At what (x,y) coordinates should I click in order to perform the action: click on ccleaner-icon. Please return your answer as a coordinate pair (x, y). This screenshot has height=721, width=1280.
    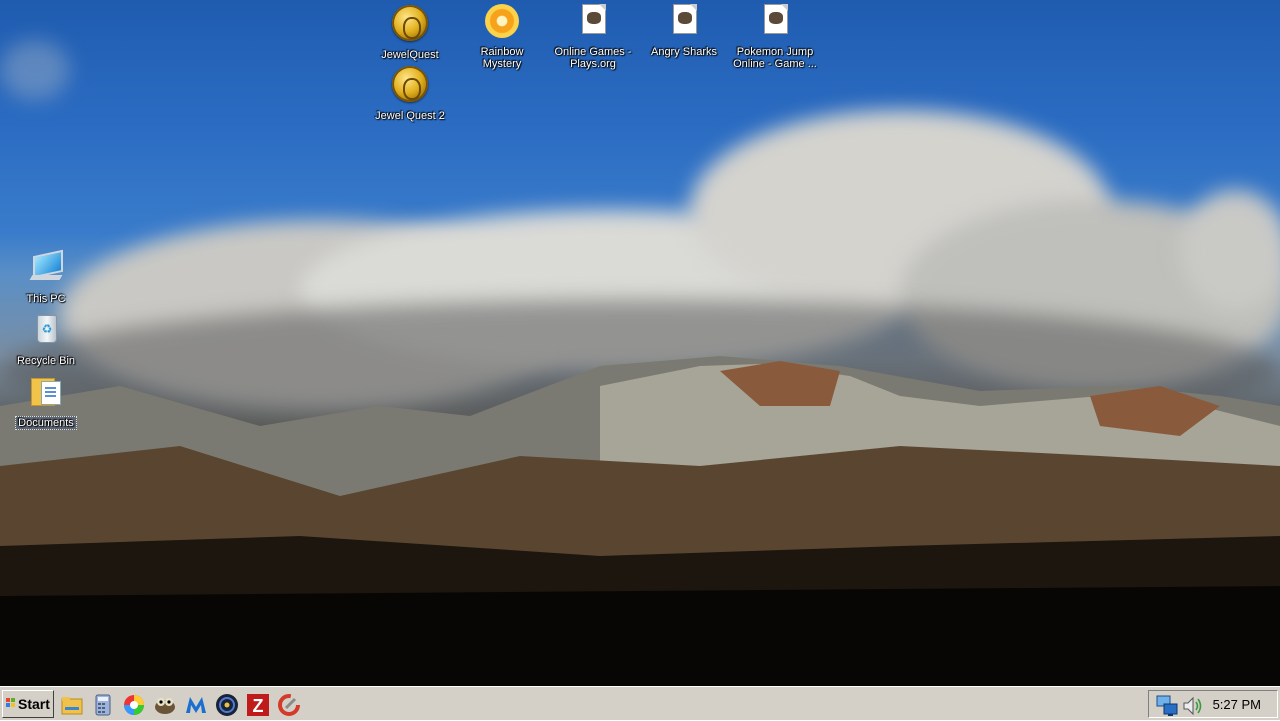
    Looking at the image, I should click on (289, 705).